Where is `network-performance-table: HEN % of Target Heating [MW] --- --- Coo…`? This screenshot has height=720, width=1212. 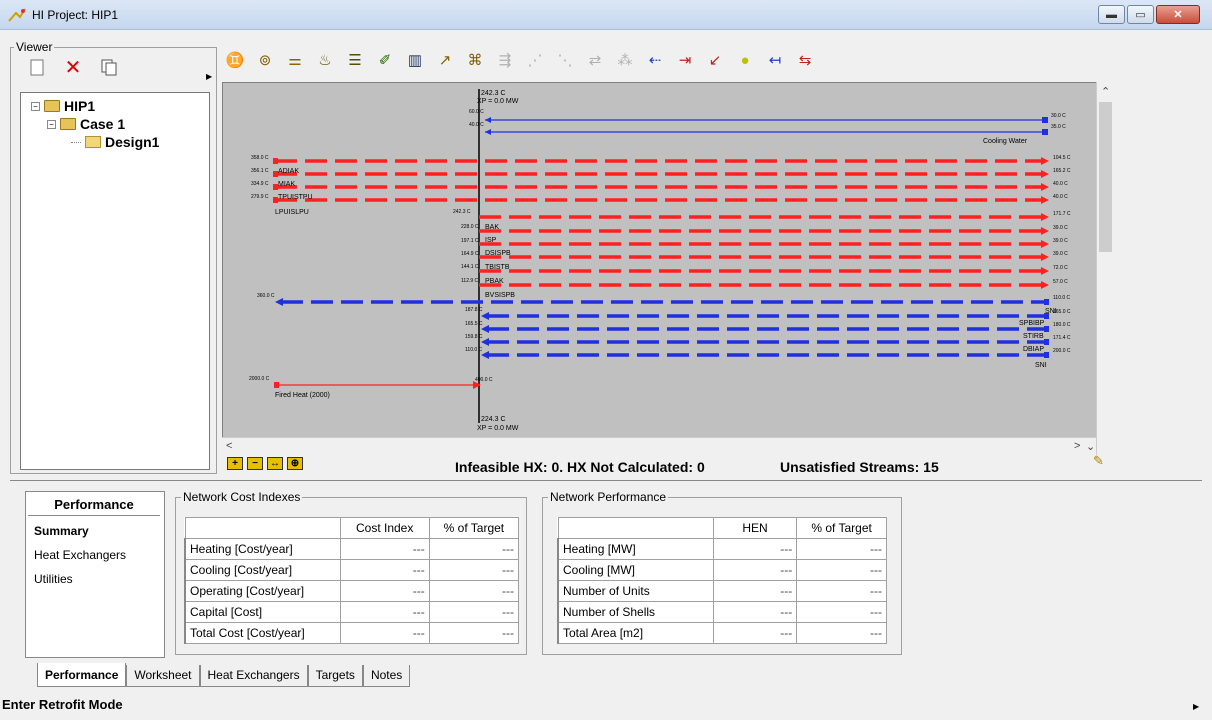
network-performance-table: HEN % of Target Heating [MW] --- --- Coo… is located at coordinates (721, 580).